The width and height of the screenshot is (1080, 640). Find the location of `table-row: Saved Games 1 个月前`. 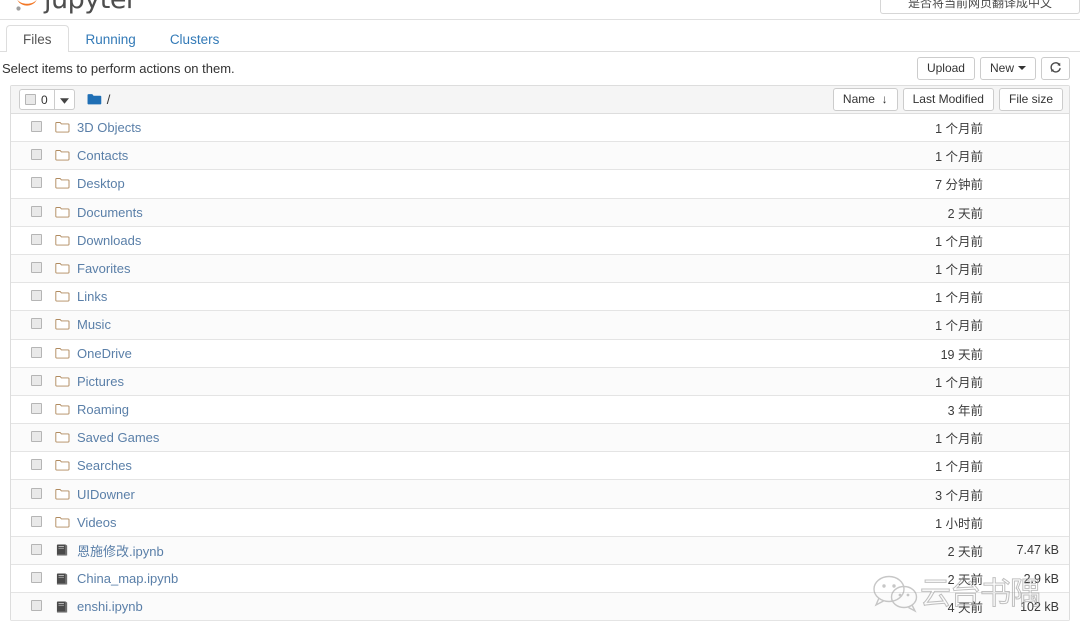

table-row: Saved Games 1 个月前 is located at coordinates (540, 438).